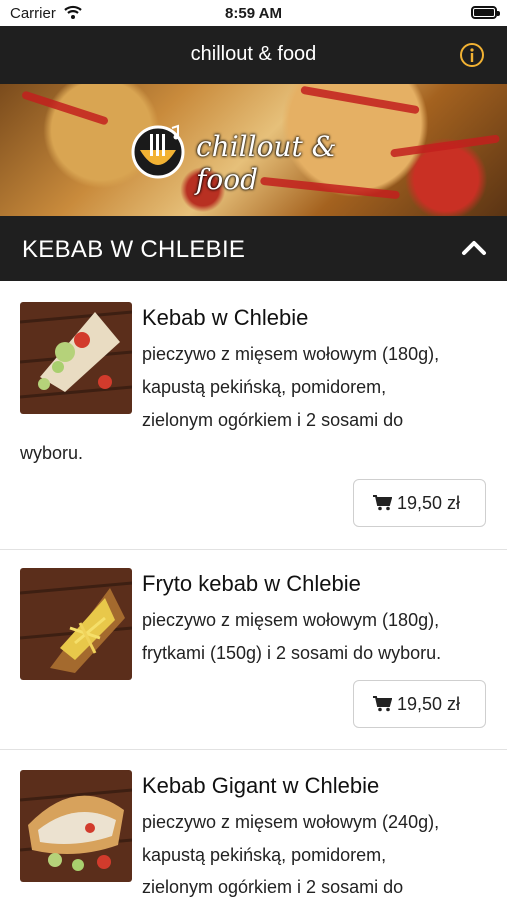 This screenshot has width=507, height=900. I want to click on status-bar: Carrier 8:59 AM, so click(253, 13).